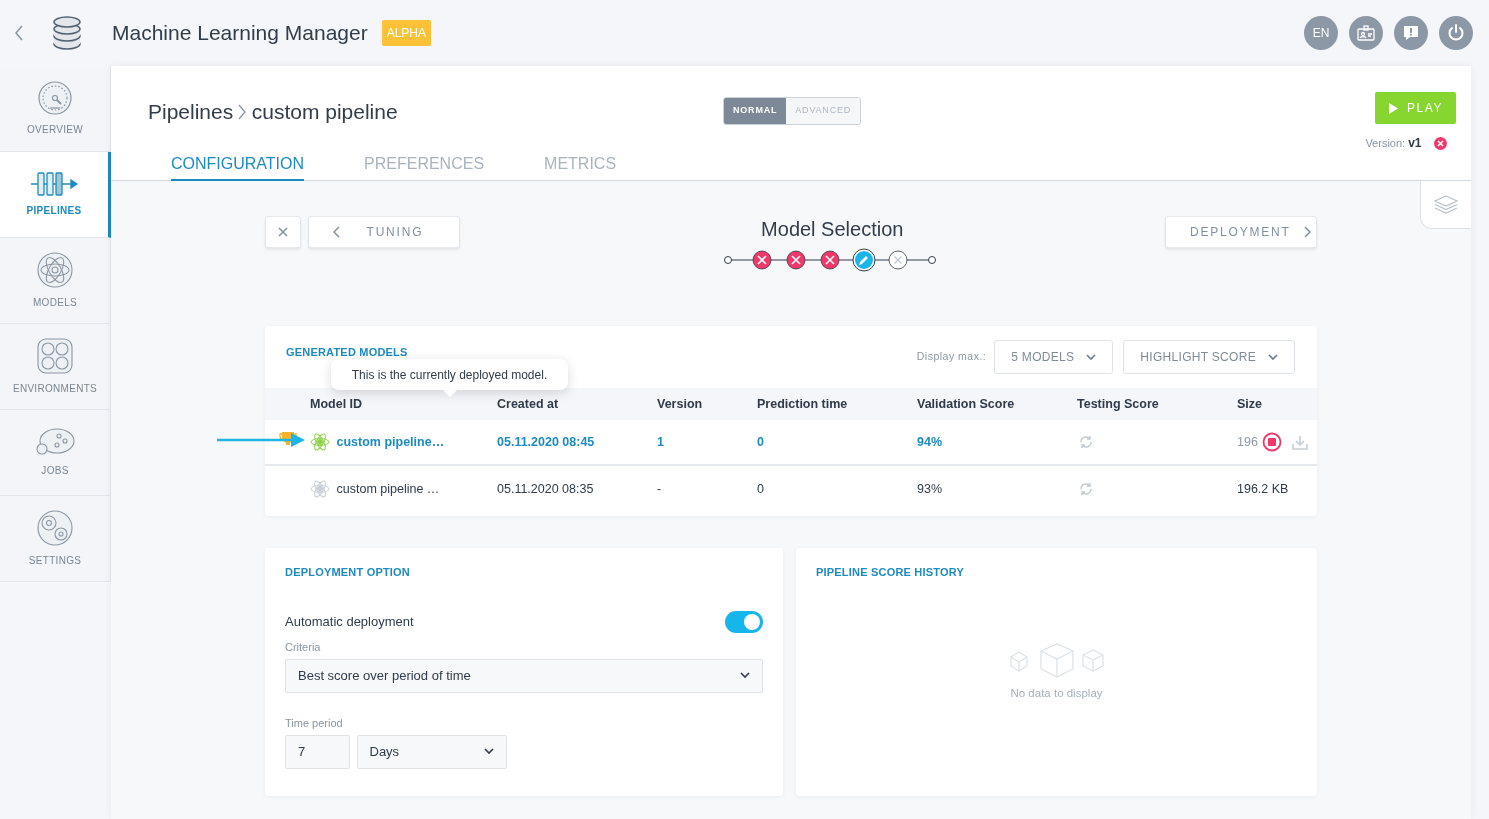 This screenshot has height=819, width=1489. I want to click on column-header: Version, so click(680, 404).